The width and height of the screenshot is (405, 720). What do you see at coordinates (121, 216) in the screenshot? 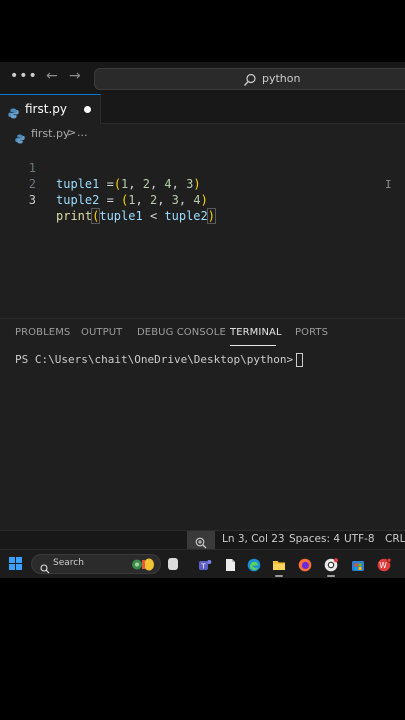
I see `token: tuple1` at bounding box center [121, 216].